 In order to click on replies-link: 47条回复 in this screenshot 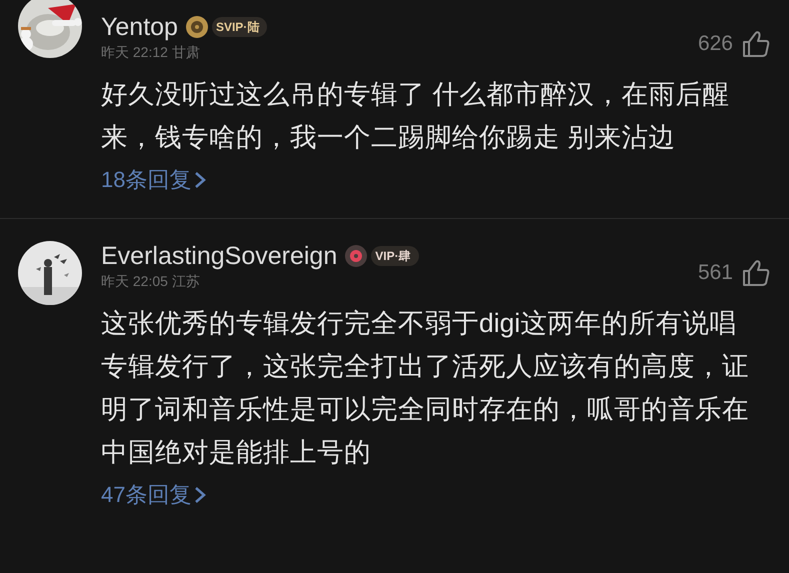, I will do `click(154, 494)`.